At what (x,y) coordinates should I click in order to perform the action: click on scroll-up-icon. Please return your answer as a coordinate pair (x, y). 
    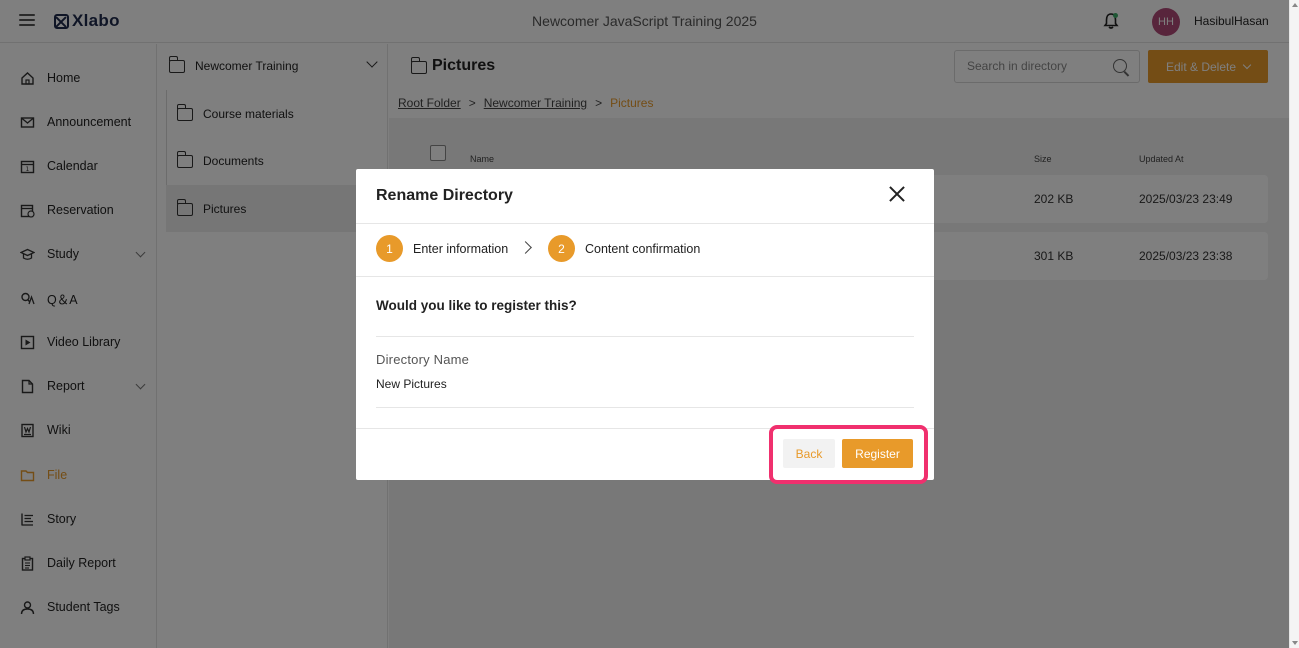
    Looking at the image, I should click on (1295, 5).